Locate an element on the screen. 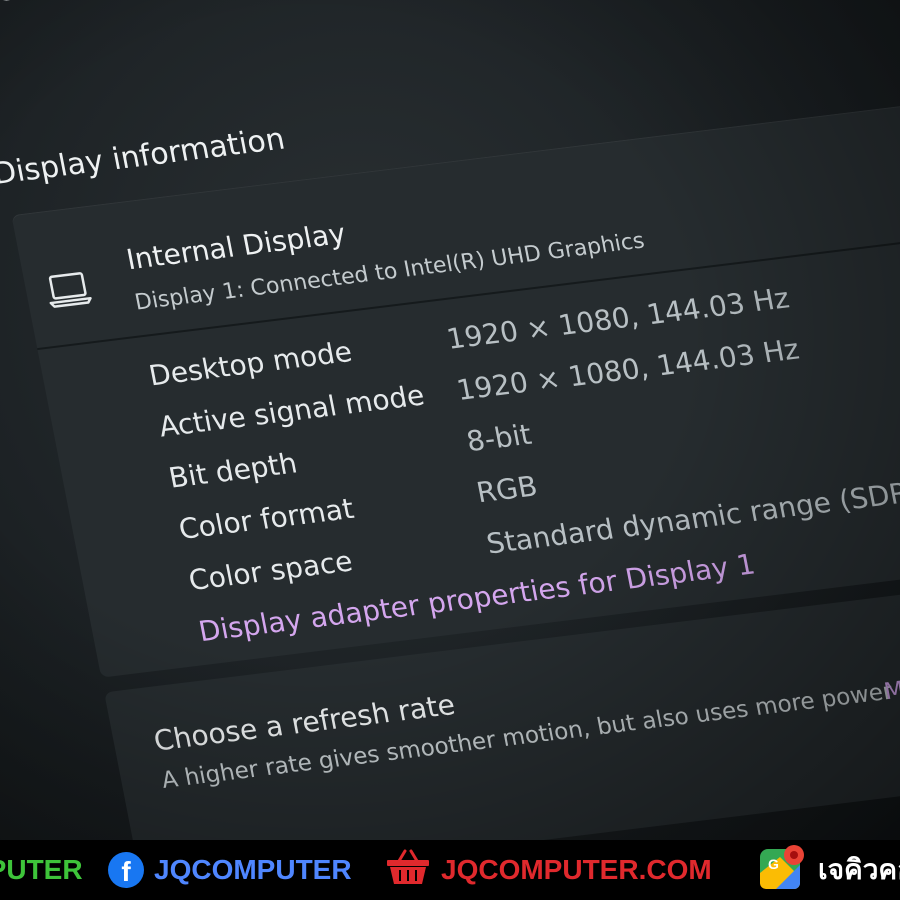 Image resolution: width=900 pixels, height=900 pixels. facebook-contact-text: JQCOMPUTER is located at coordinates (253, 869).